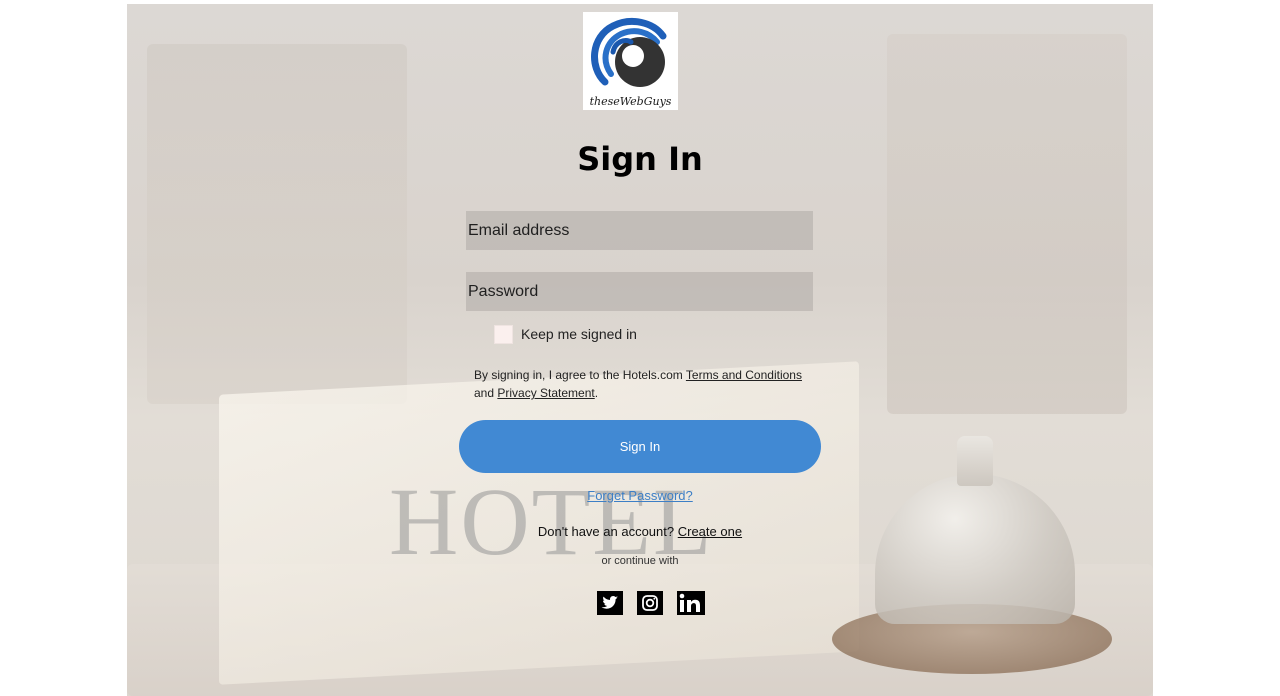 The width and height of the screenshot is (1280, 696). What do you see at coordinates (691, 603) in the screenshot?
I see `linkedin-icon` at bounding box center [691, 603].